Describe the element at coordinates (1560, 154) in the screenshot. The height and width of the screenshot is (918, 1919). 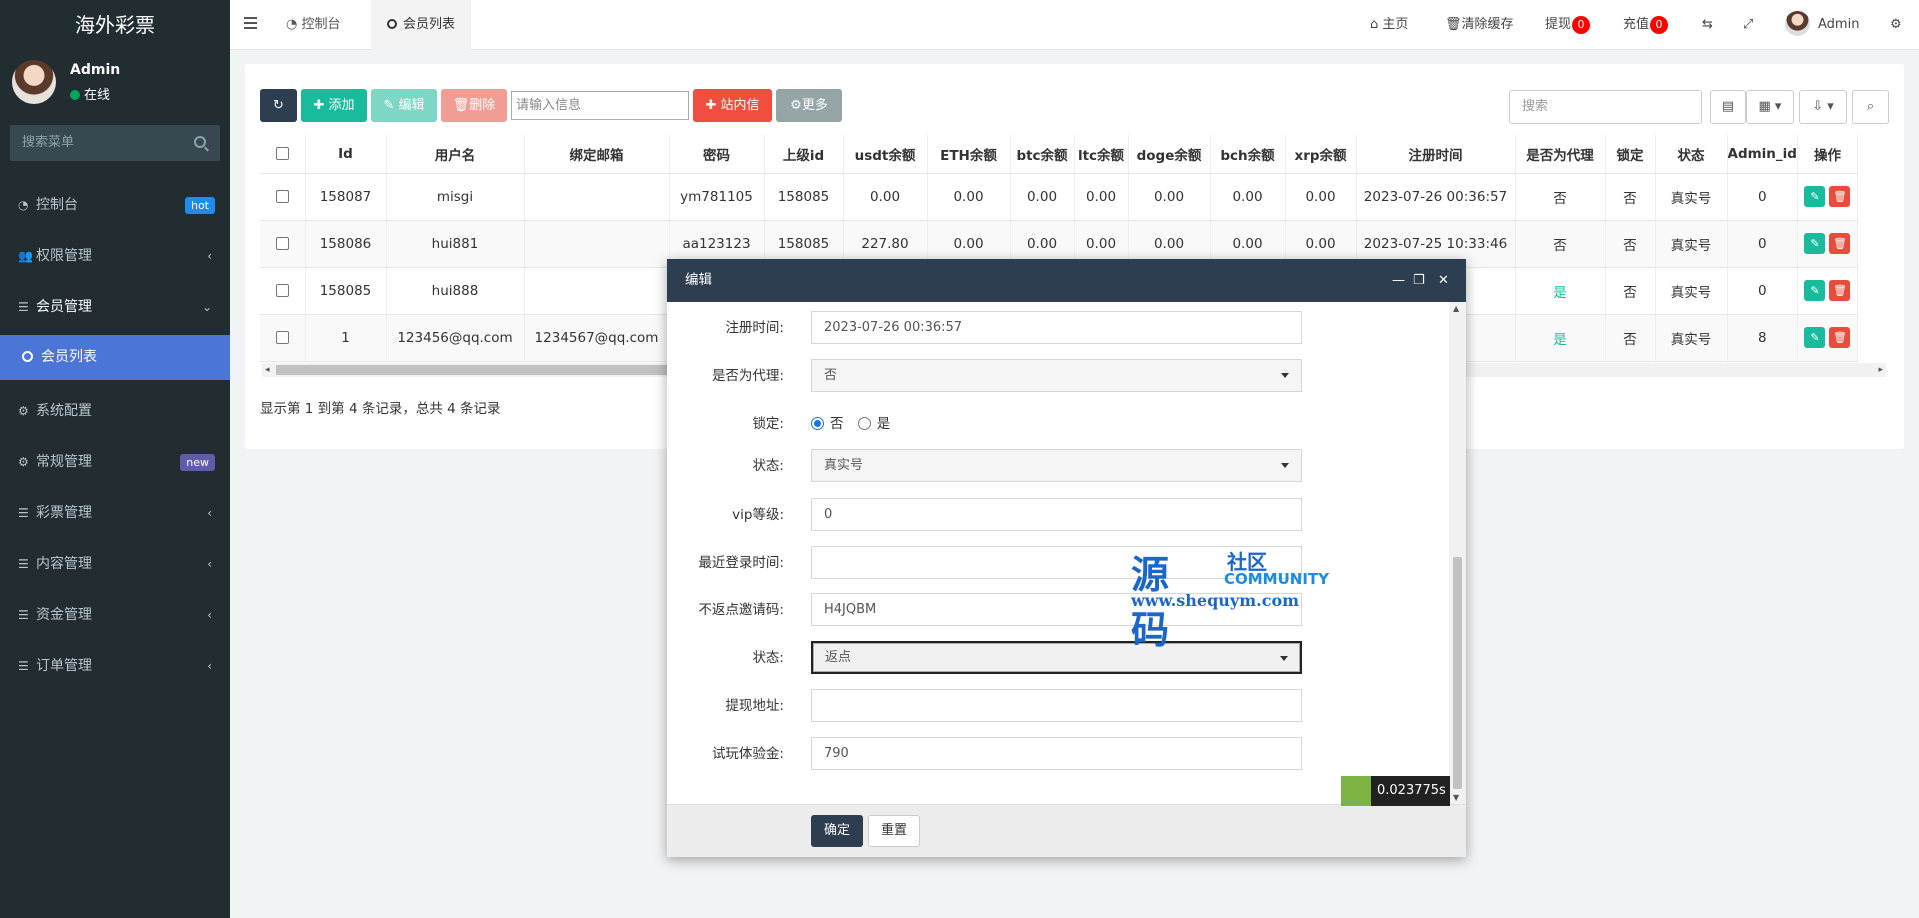
I see `column-header: 是否为代理` at that location.